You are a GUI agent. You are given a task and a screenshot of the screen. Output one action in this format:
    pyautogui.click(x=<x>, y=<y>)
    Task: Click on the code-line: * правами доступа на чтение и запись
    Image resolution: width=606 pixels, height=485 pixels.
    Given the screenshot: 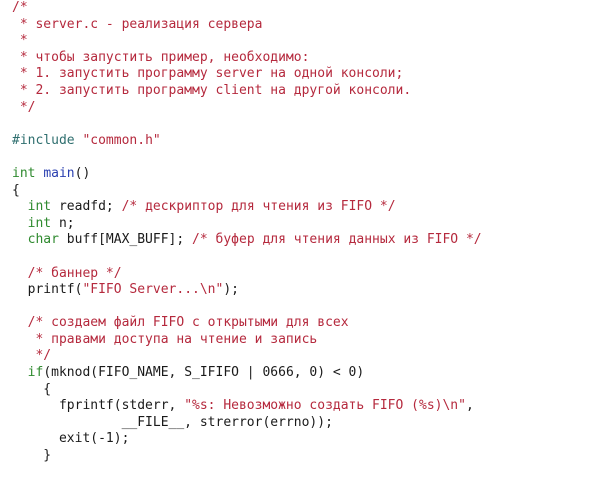 What is the action you would take?
    pyautogui.click(x=247, y=340)
    